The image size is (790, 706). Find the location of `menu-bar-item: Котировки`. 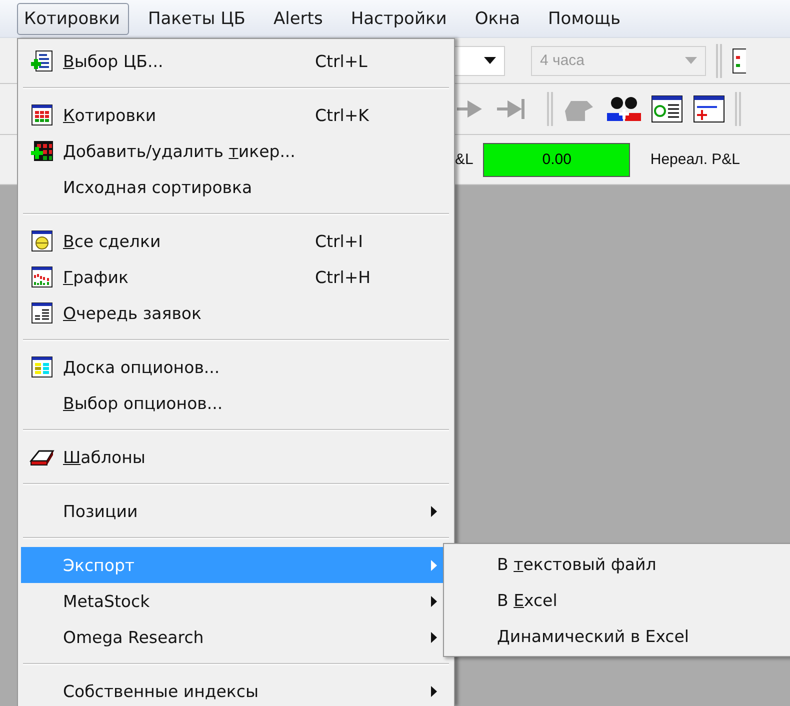

menu-bar-item: Котировки is located at coordinates (73, 18).